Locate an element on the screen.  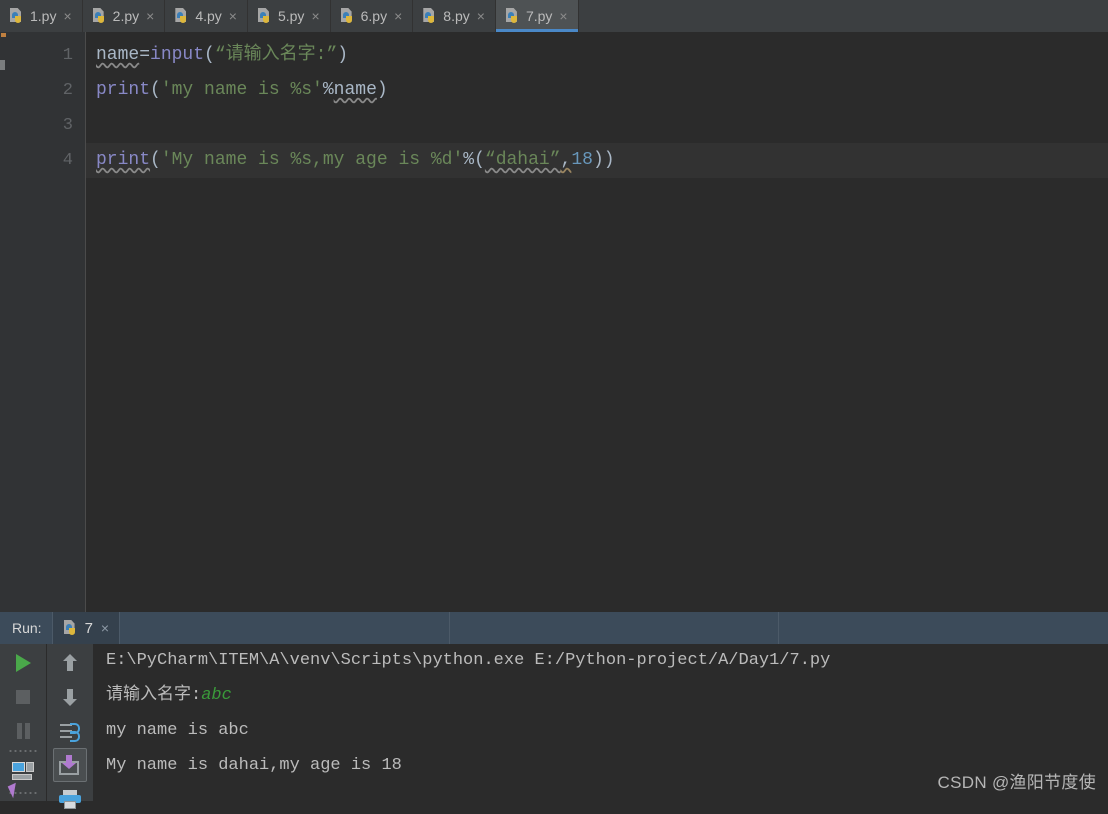
error-marker-icon is located at coordinates (3, 35).